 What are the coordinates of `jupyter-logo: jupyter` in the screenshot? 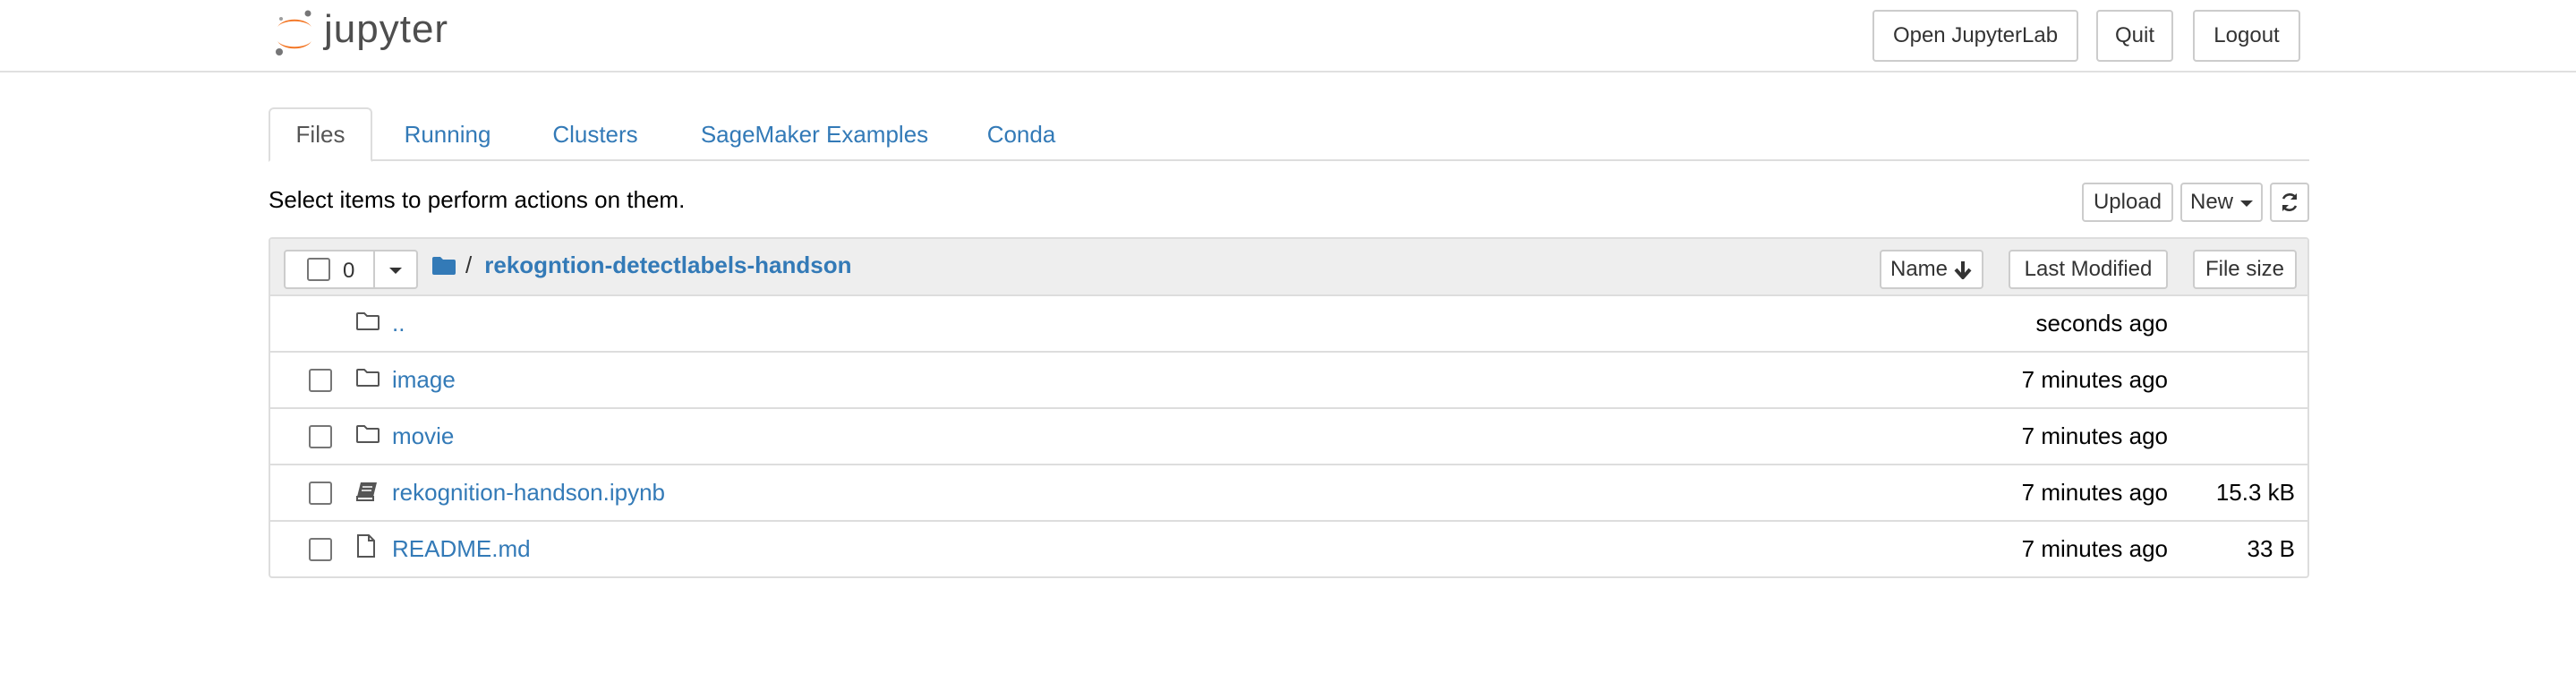 It's located at (361, 33).